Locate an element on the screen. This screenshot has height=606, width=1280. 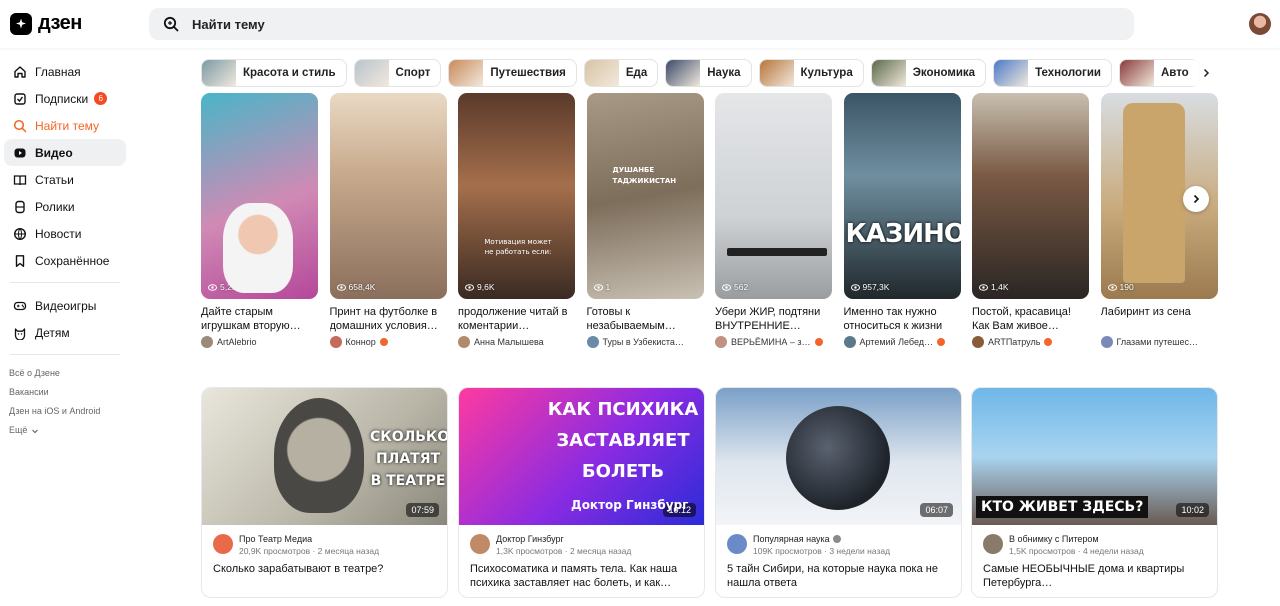
search-icon is located at coordinates (171, 24).